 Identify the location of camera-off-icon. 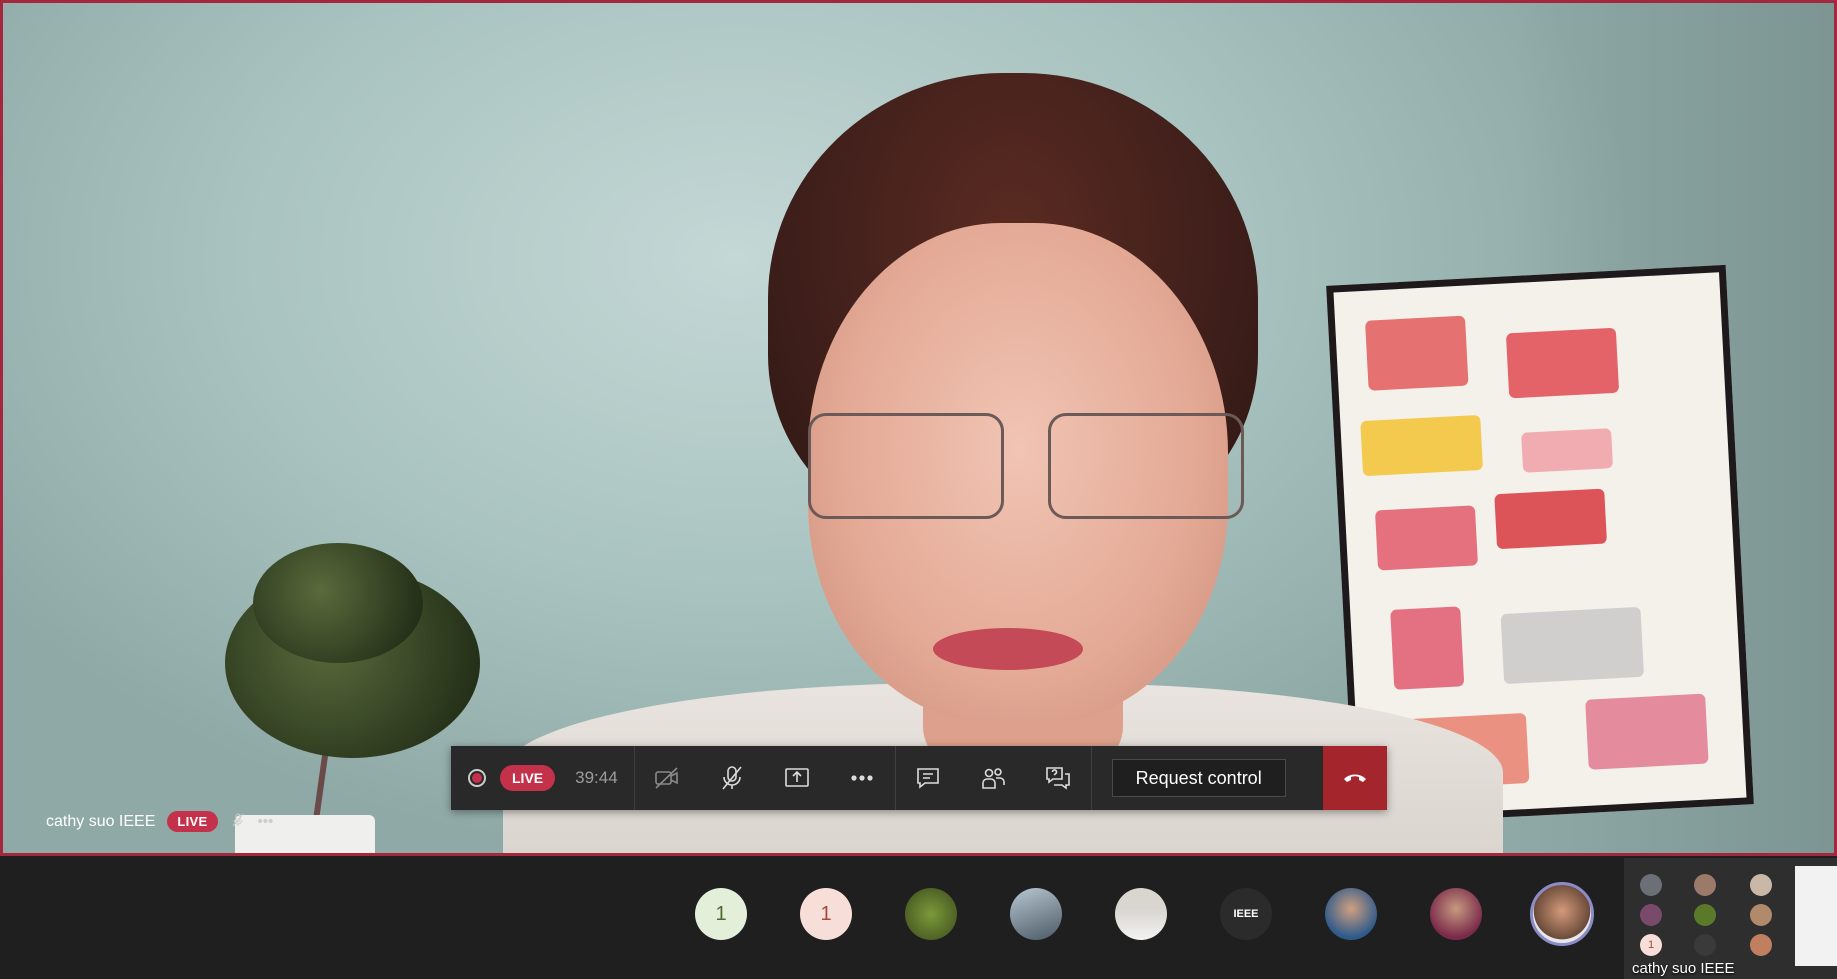
(666, 778).